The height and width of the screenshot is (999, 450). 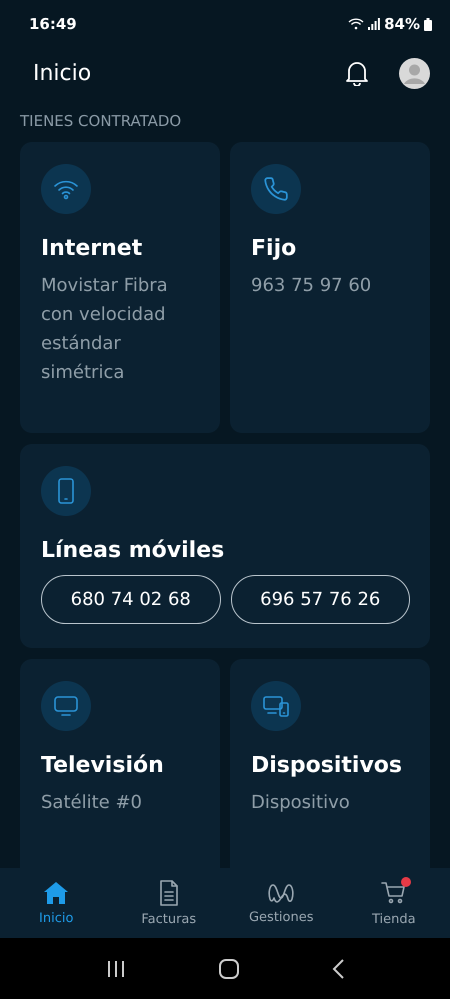 I want to click on phone-number-button: 680 74 02 68, so click(x=130, y=599).